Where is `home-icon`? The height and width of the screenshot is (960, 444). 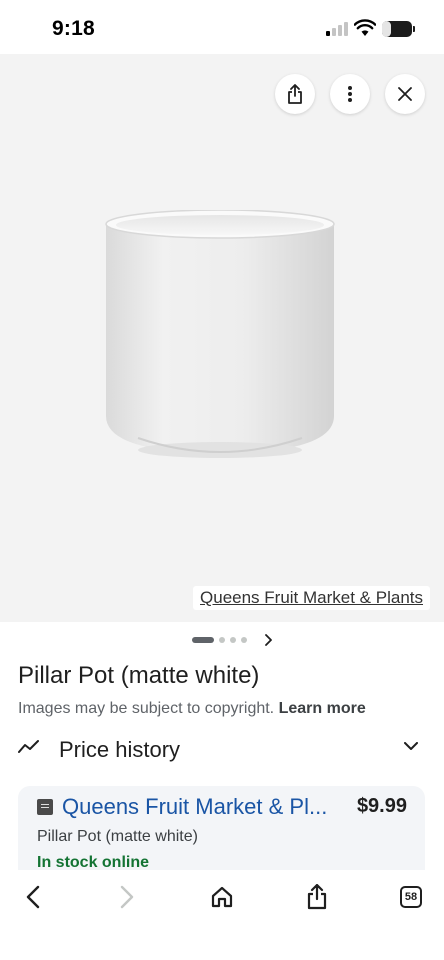
home-icon is located at coordinates (222, 897).